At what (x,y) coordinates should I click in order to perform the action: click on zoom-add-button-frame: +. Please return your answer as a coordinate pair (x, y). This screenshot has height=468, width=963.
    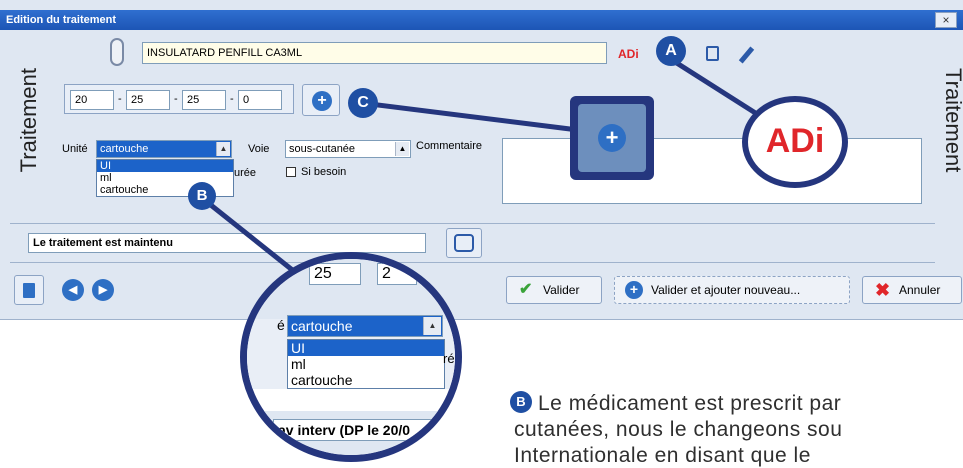
    Looking at the image, I should click on (612, 138).